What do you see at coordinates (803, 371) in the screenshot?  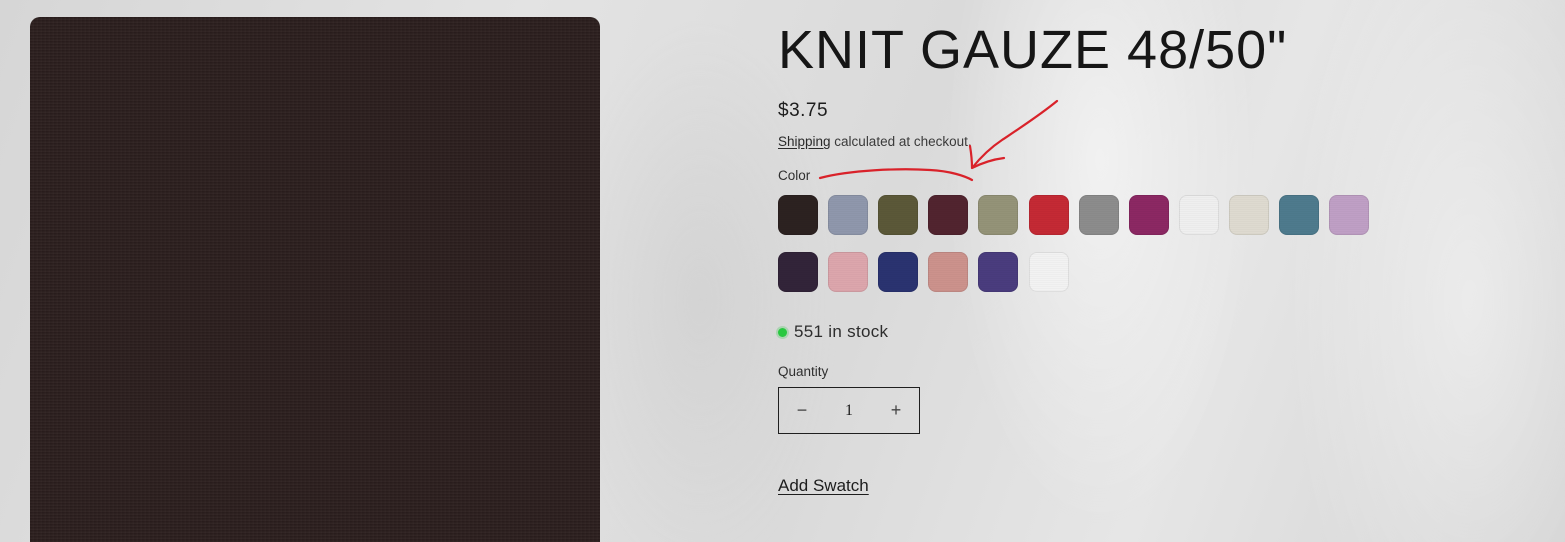 I see `quantity-label: Quantity` at bounding box center [803, 371].